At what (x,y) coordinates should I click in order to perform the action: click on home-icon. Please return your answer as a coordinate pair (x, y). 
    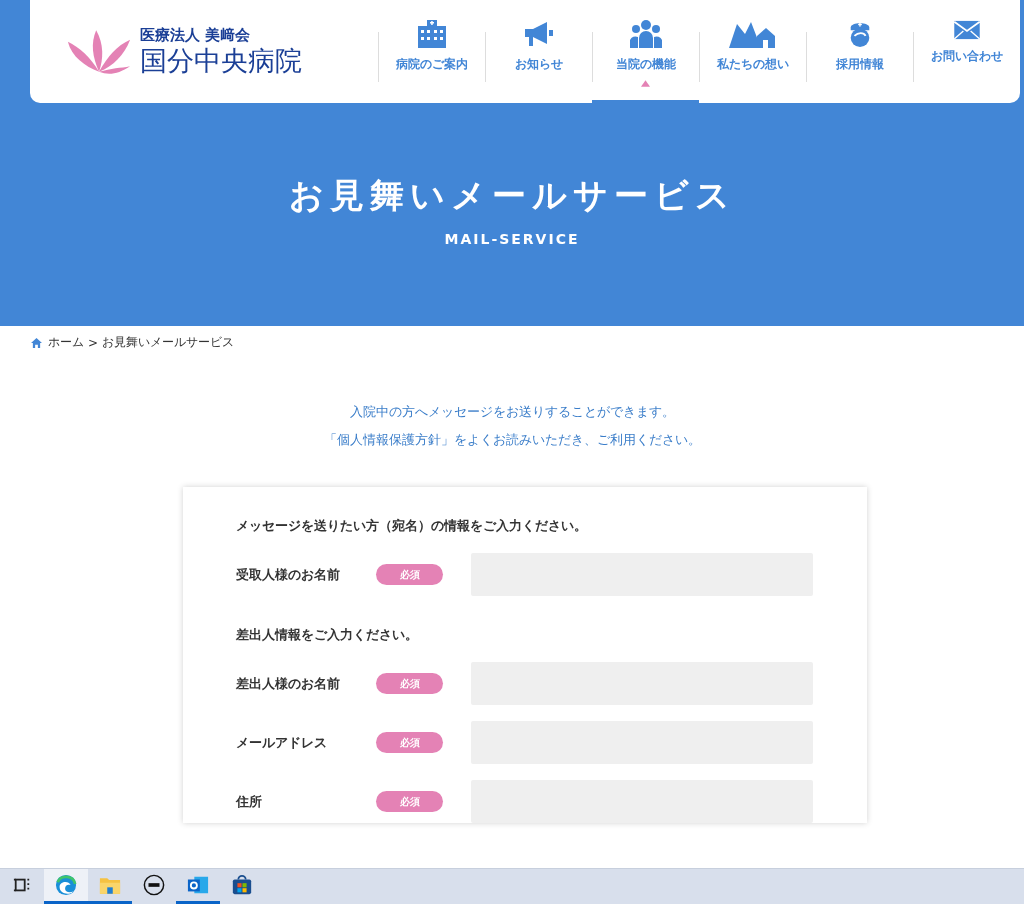
    Looking at the image, I should click on (36, 342).